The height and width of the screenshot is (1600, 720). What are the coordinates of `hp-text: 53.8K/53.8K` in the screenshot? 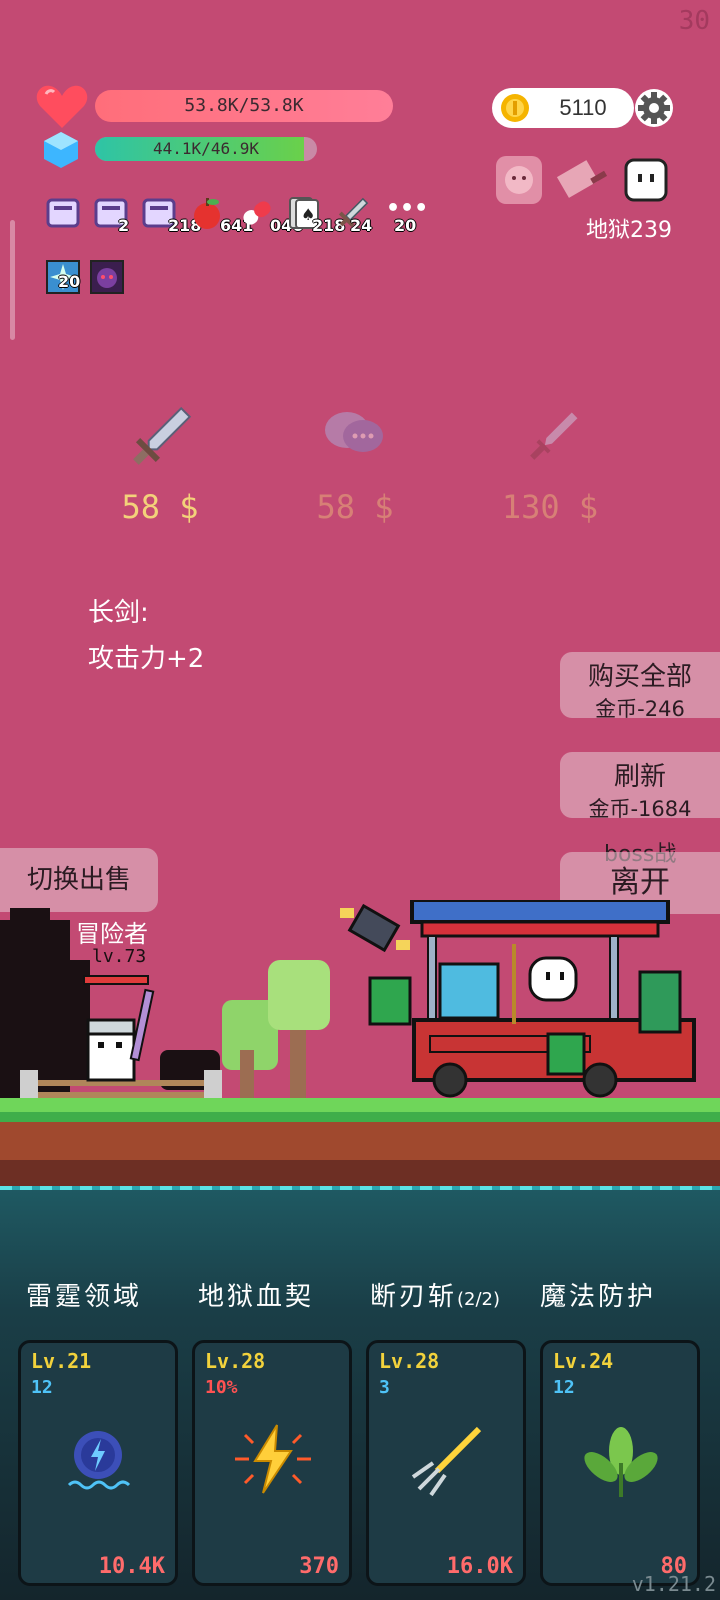 It's located at (244, 105).